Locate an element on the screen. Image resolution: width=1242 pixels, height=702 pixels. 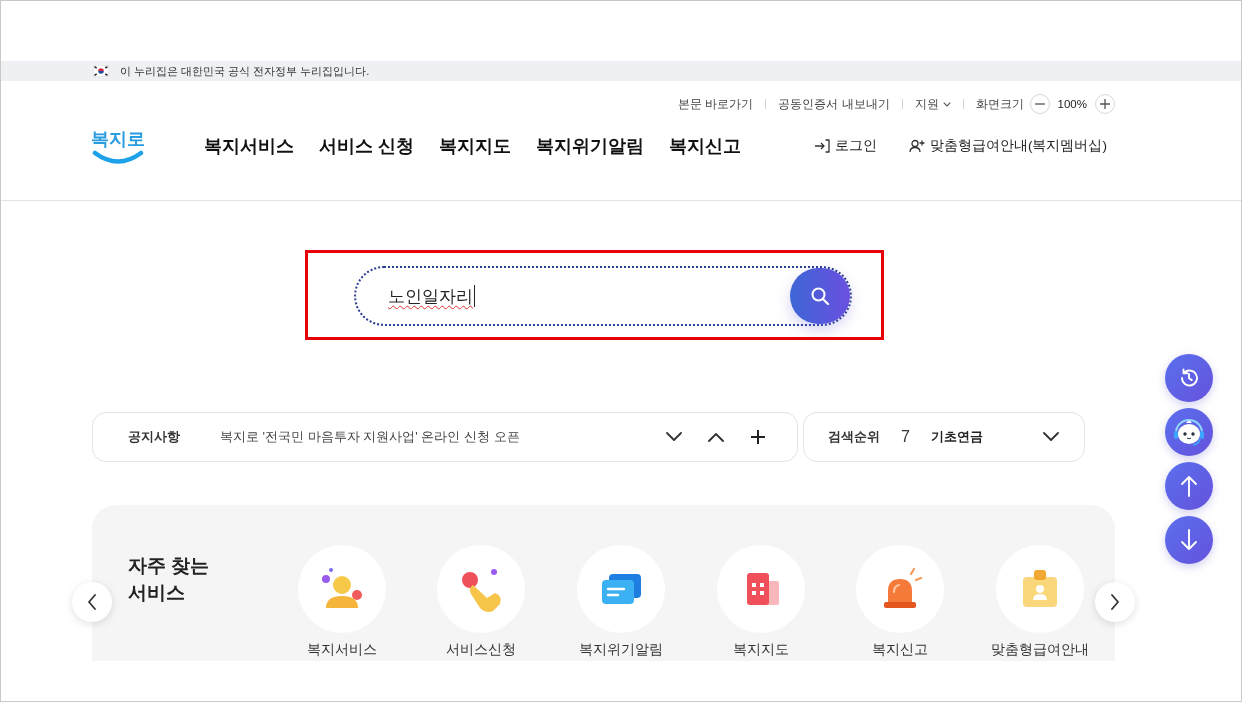
nav-link: 복지지도 is located at coordinates (475, 146).